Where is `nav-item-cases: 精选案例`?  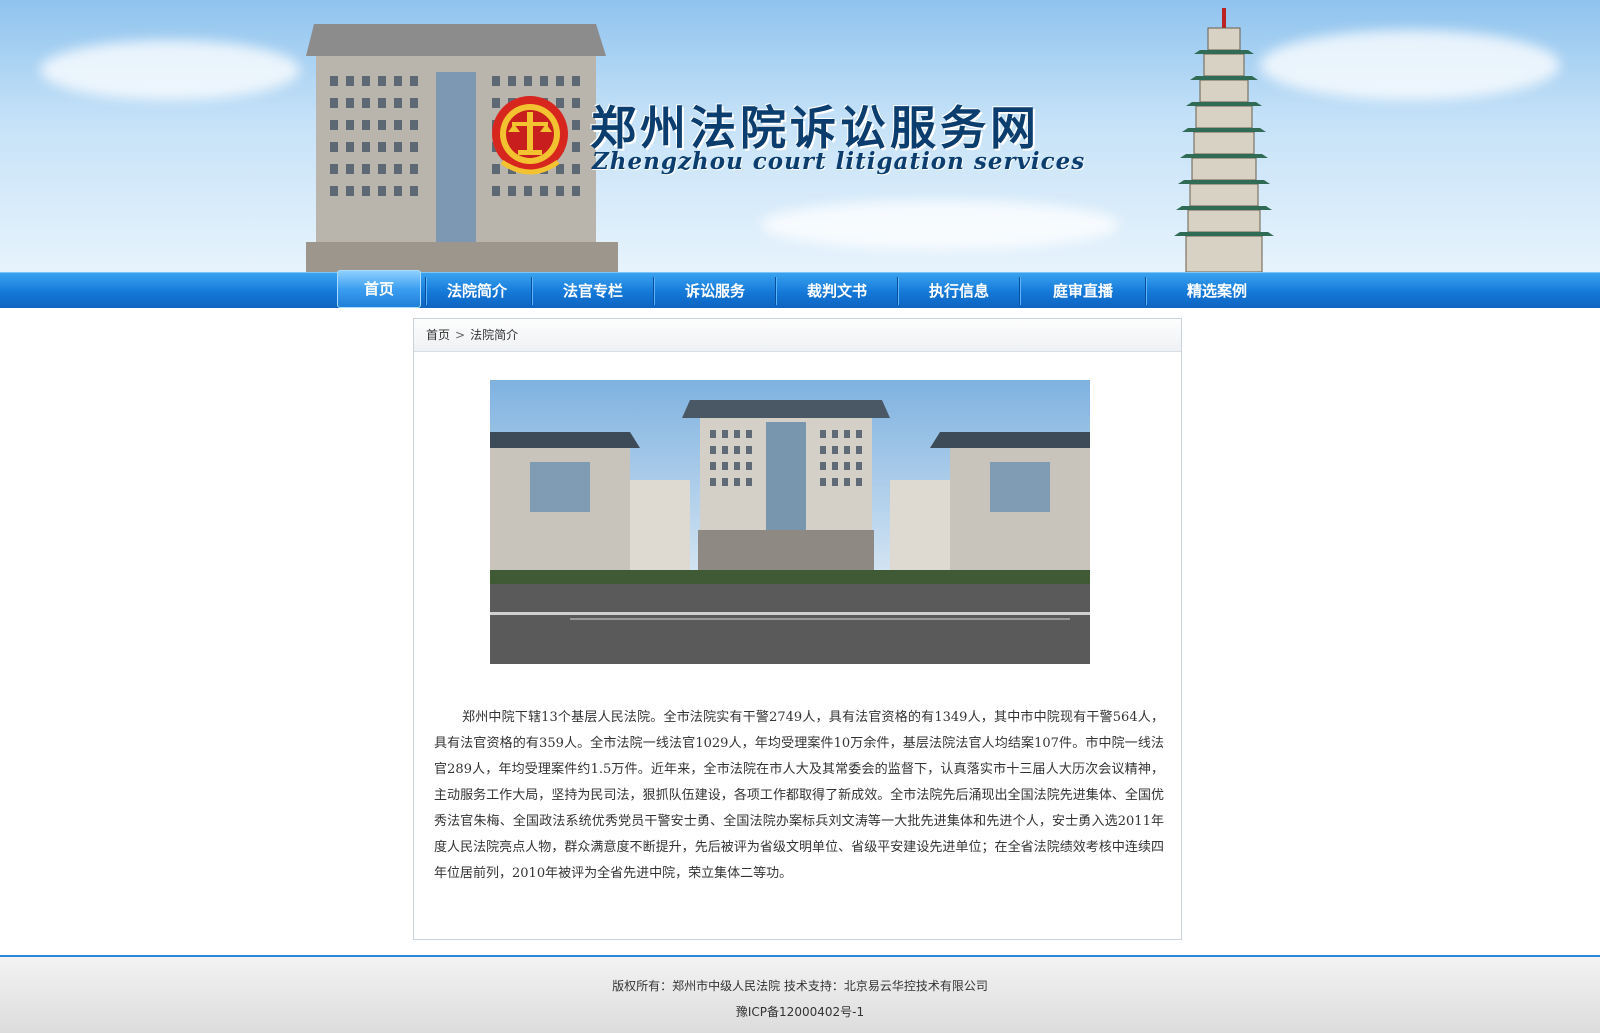 nav-item-cases: 精选案例 is located at coordinates (1217, 291).